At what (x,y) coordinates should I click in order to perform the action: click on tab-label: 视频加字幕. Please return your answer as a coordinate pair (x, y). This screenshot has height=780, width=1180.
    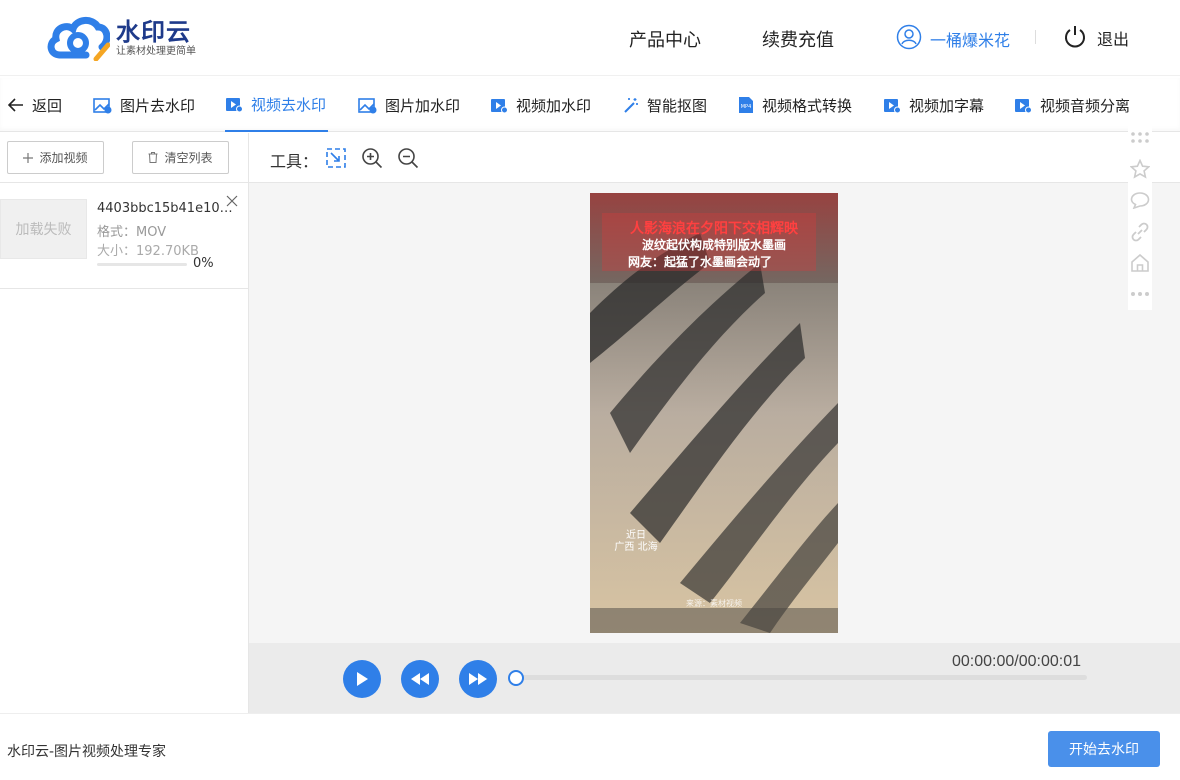
    Looking at the image, I should click on (947, 105).